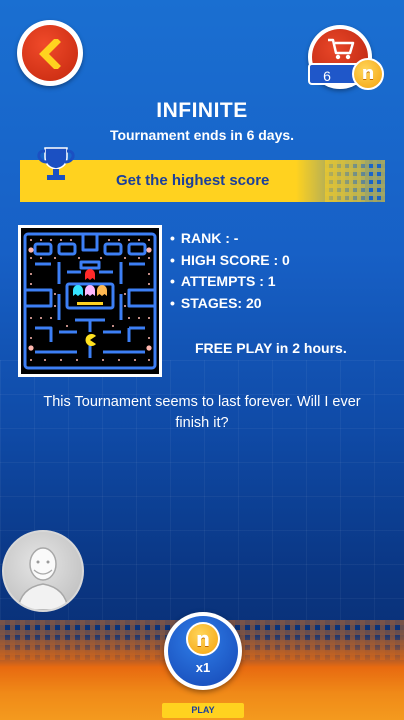 The width and height of the screenshot is (404, 720). Describe the element at coordinates (203, 710) in the screenshot. I see `play-label: PLAY` at that location.